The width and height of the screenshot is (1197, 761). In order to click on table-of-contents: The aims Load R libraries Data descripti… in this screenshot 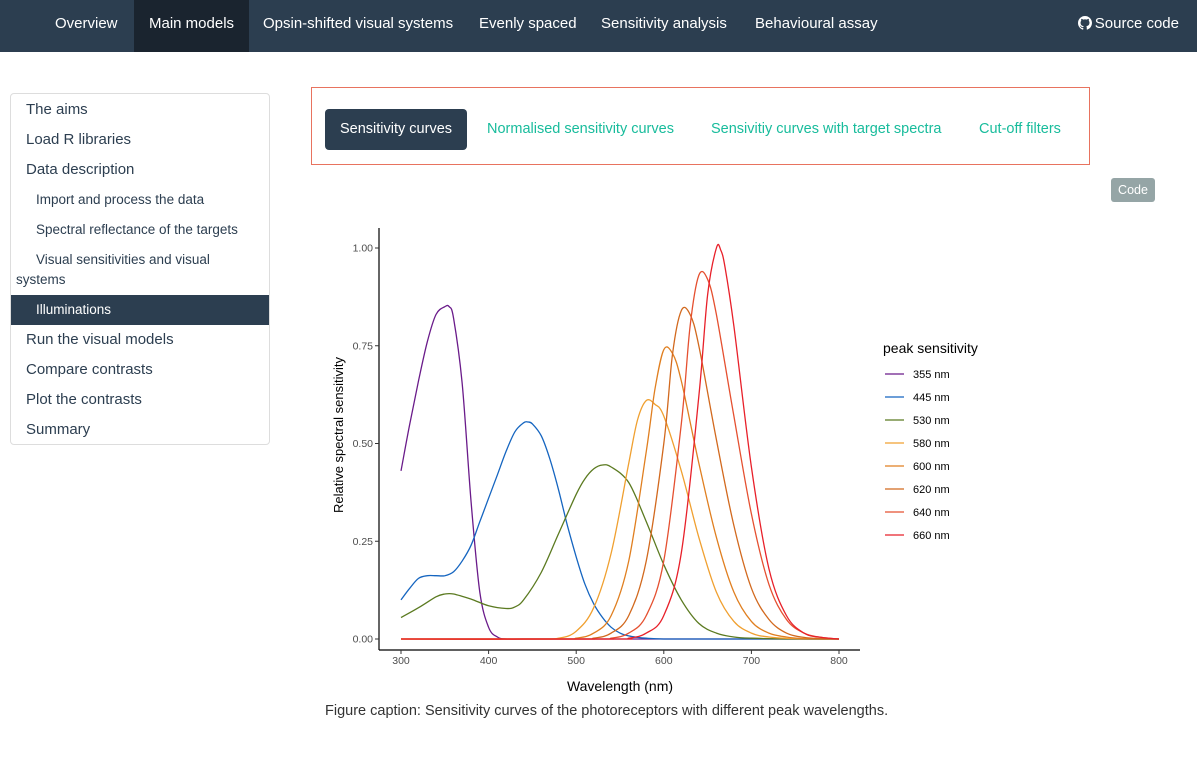, I will do `click(140, 269)`.